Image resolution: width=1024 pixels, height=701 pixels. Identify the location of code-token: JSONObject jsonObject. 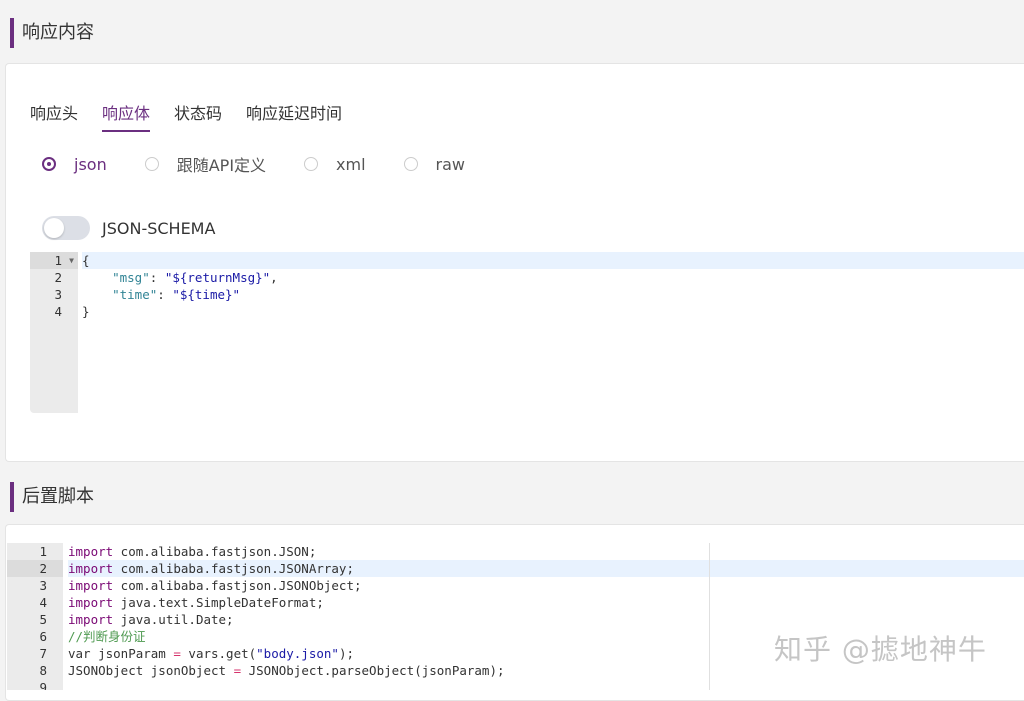
(151, 670).